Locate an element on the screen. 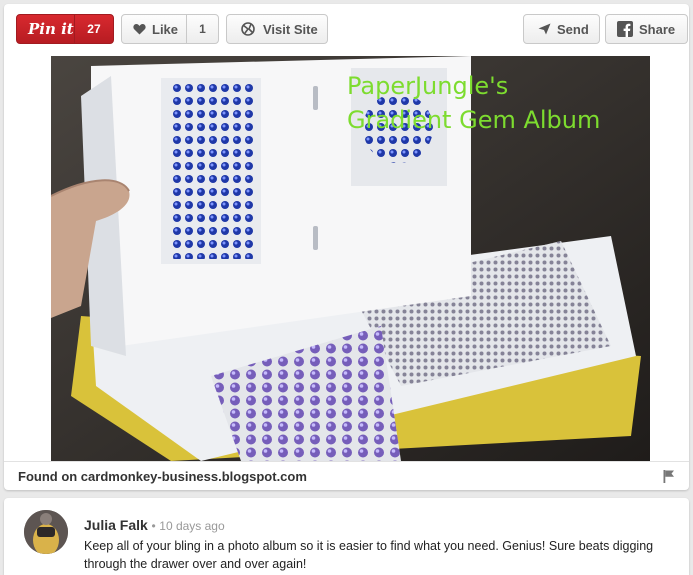 The width and height of the screenshot is (693, 575). like-count: 1 is located at coordinates (201, 29).